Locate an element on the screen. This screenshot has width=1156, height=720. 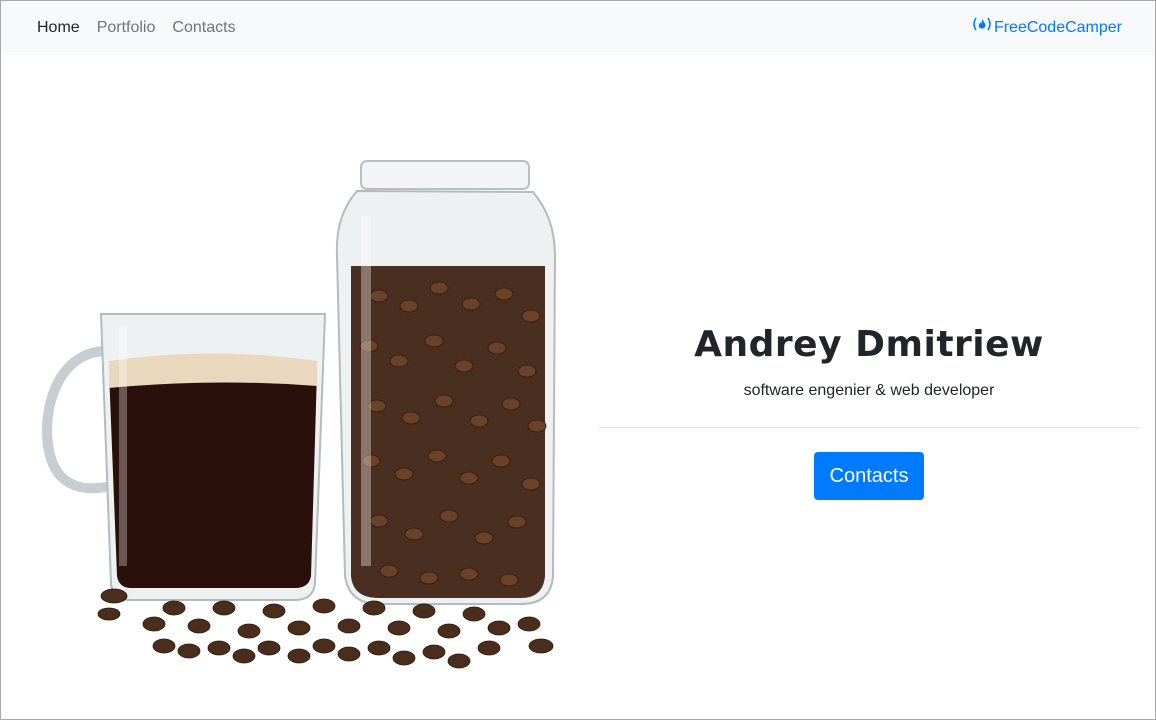
brand-link: FreeCodeCamper is located at coordinates (1046, 28).